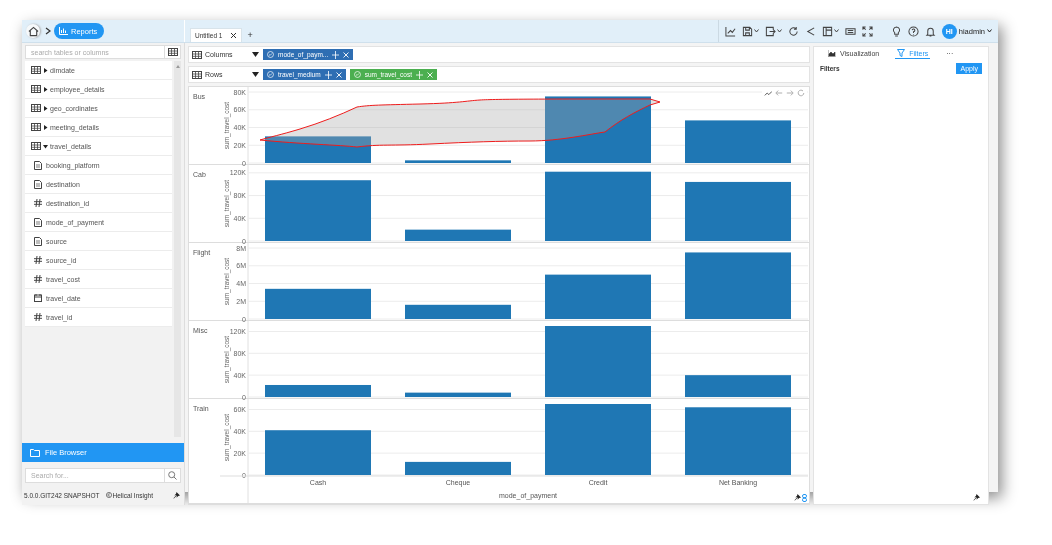 Image resolution: width=1052 pixels, height=545 pixels. I want to click on search-icon, so click(172, 475).